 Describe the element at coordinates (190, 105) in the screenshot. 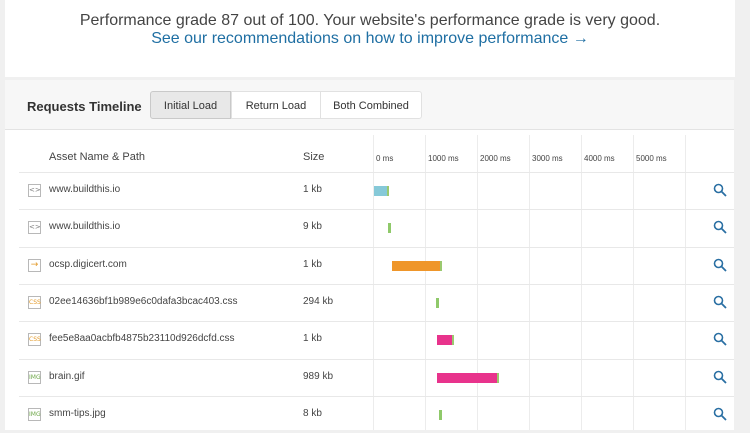

I see `tab-initial-load: Initial Load` at that location.